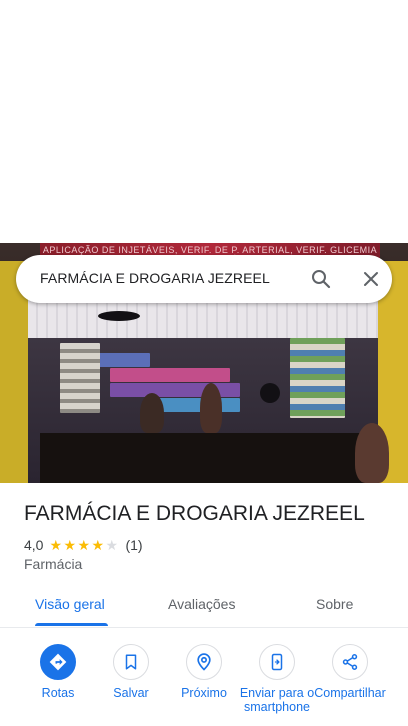 The width and height of the screenshot is (408, 726). Describe the element at coordinates (34, 545) in the screenshot. I see `rating-value: 4,0` at that location.